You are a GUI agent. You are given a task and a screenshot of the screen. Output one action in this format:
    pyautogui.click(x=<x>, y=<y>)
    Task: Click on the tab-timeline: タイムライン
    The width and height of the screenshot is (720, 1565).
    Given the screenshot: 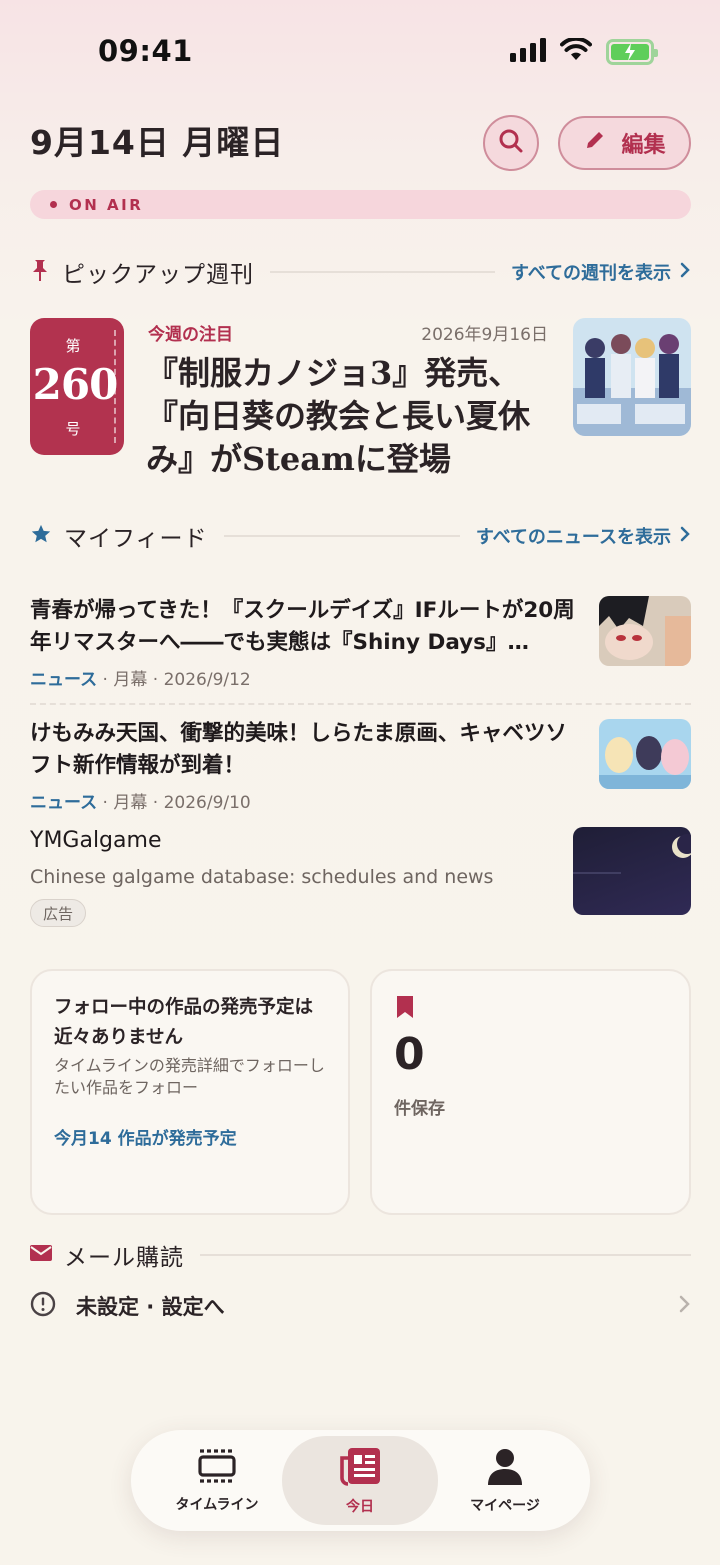 What is the action you would take?
    pyautogui.click(x=217, y=1480)
    